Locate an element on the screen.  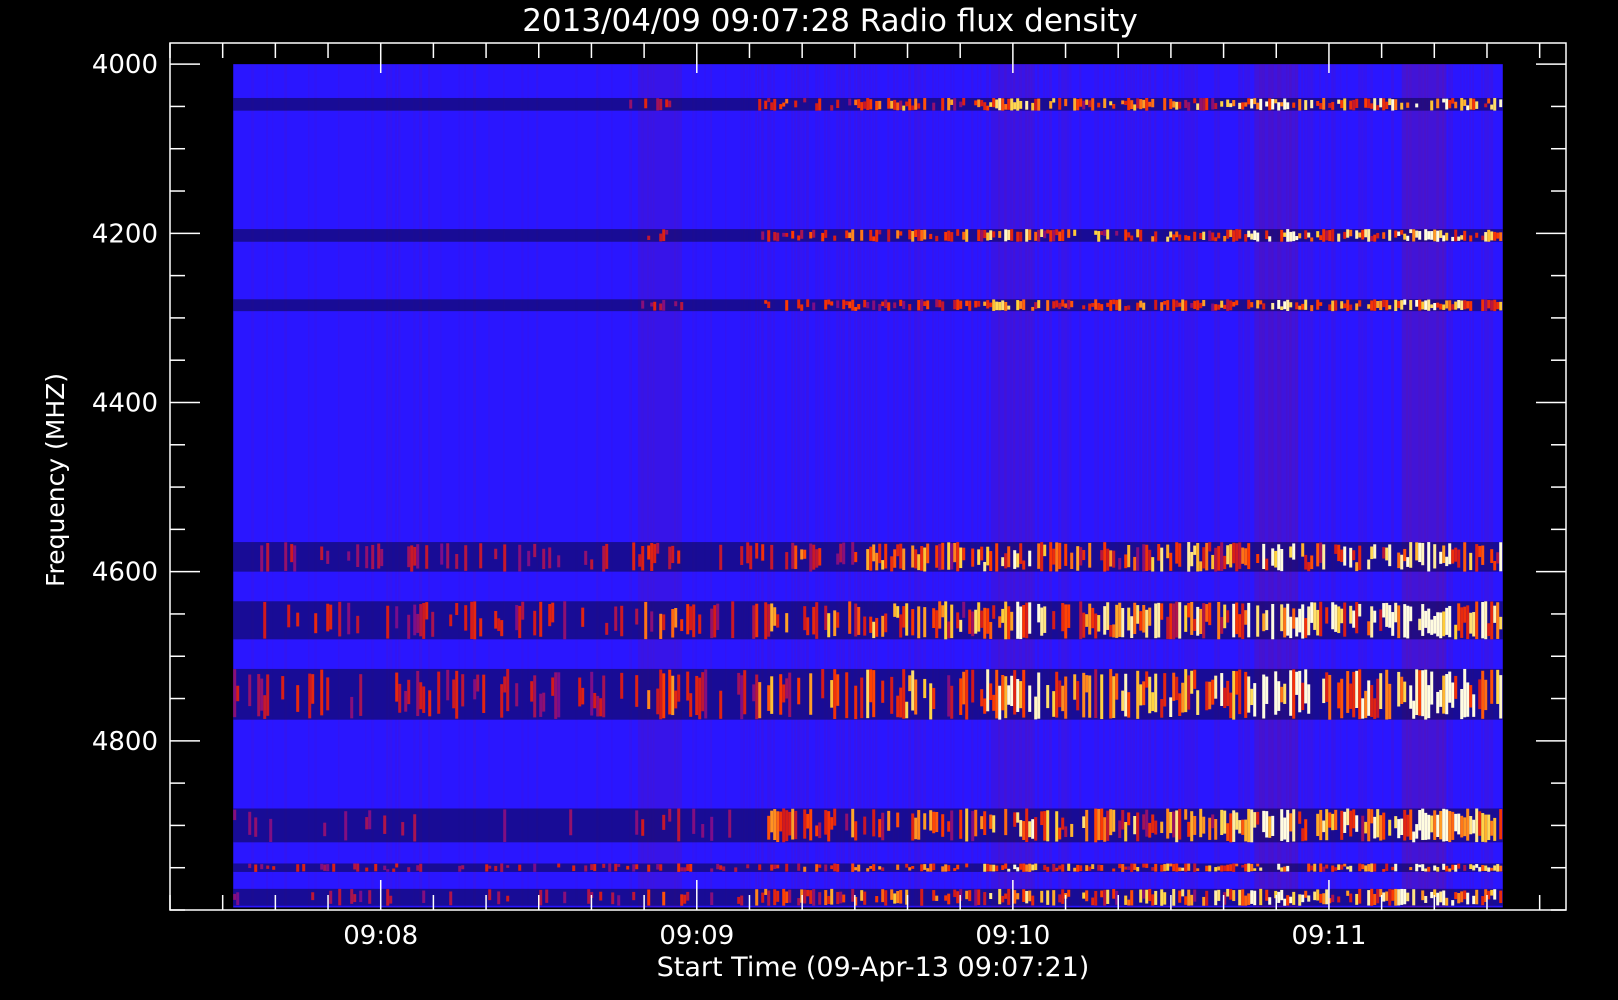
burst-column is located at coordinates (659, 486).